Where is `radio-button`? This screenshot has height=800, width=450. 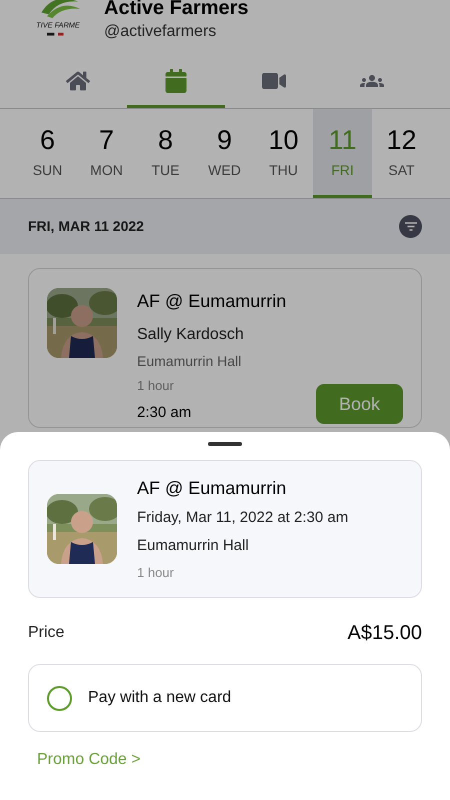
radio-button is located at coordinates (59, 698).